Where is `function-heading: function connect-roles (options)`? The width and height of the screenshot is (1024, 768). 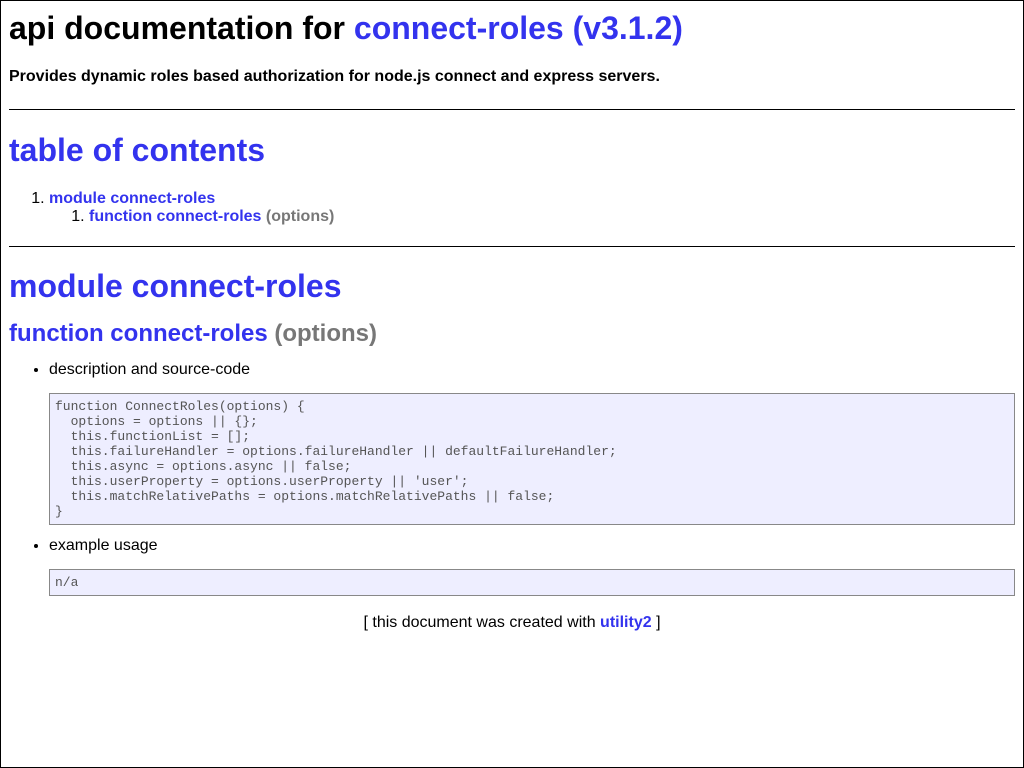
function-heading: function connect-roles (options) is located at coordinates (512, 334).